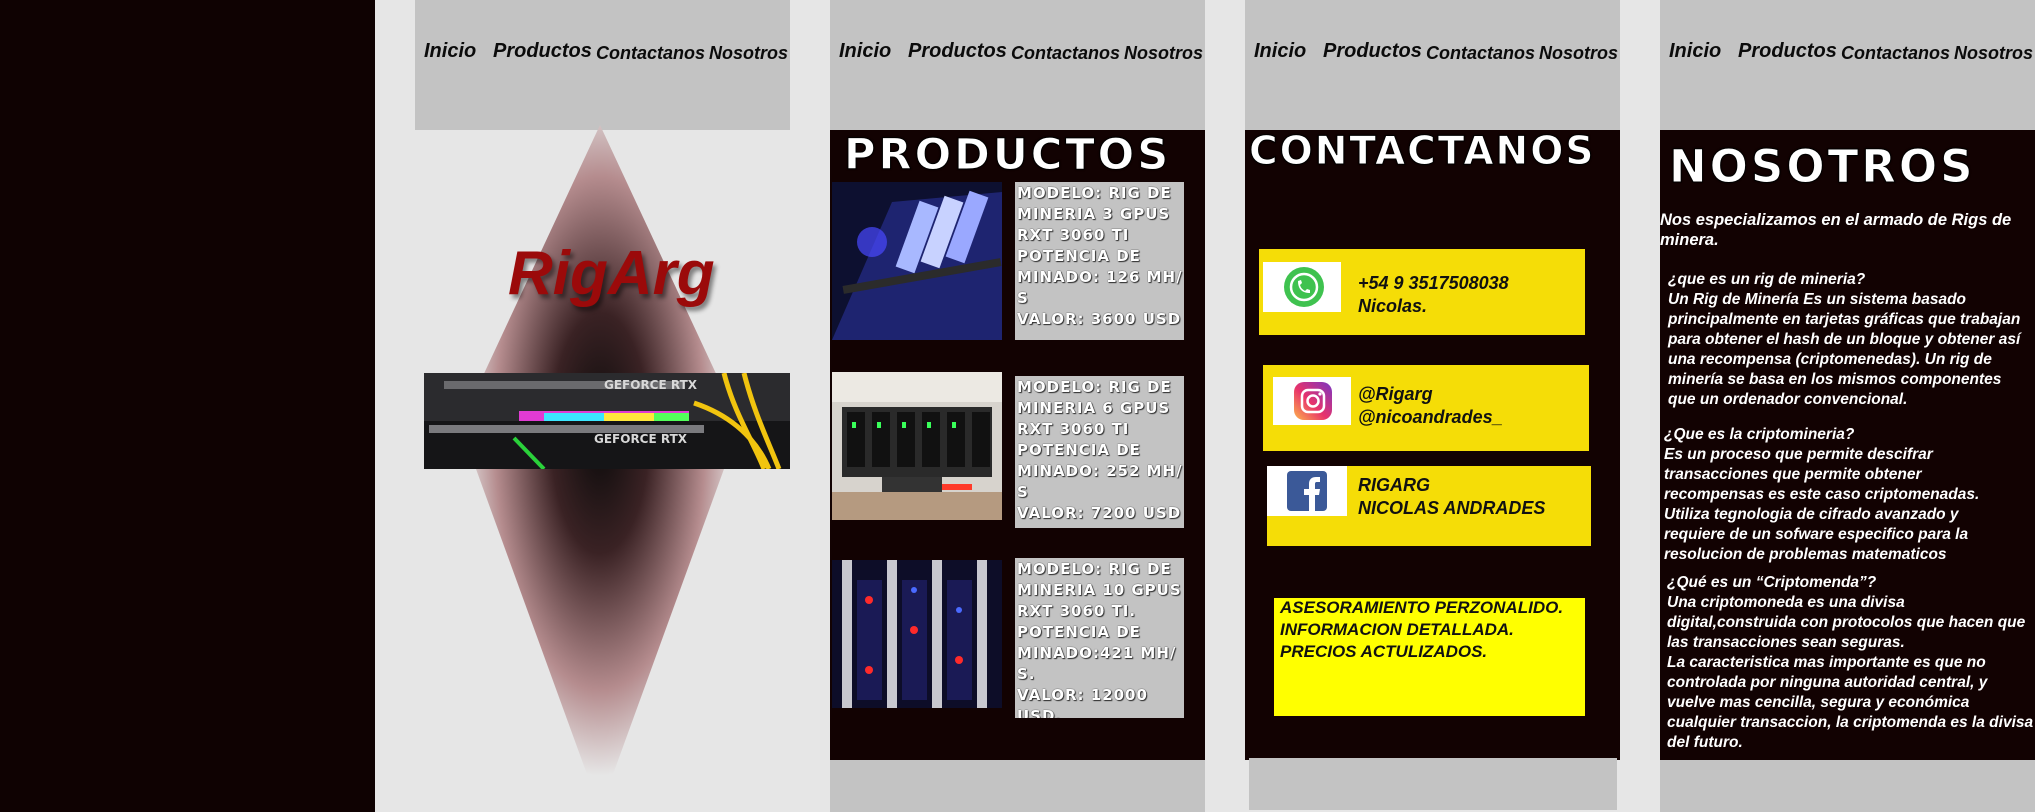 Image resolution: width=2035 pixels, height=812 pixels. What do you see at coordinates (1099, 513) in the screenshot?
I see `product-price: VALOR: 7200 USD` at bounding box center [1099, 513].